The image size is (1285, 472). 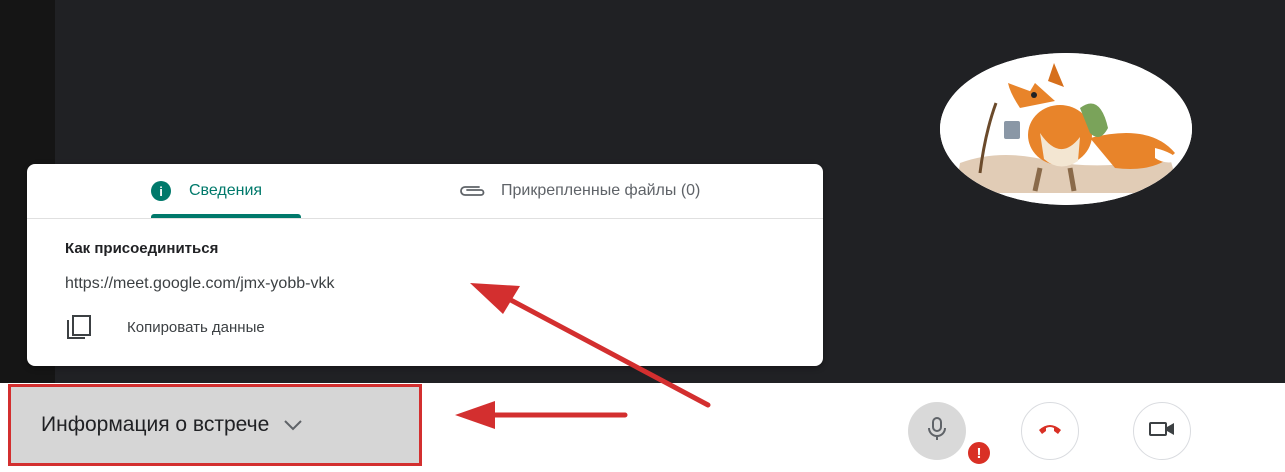 I want to click on copy-icon, so click(x=79, y=327).